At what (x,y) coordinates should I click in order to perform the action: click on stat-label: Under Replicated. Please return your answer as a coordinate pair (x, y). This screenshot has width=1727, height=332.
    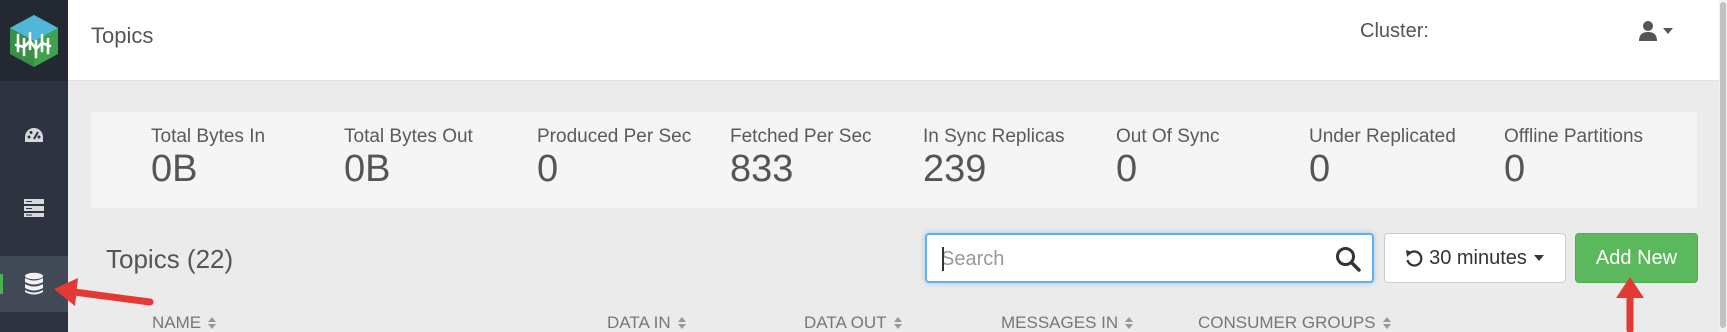
    Looking at the image, I should click on (1382, 136).